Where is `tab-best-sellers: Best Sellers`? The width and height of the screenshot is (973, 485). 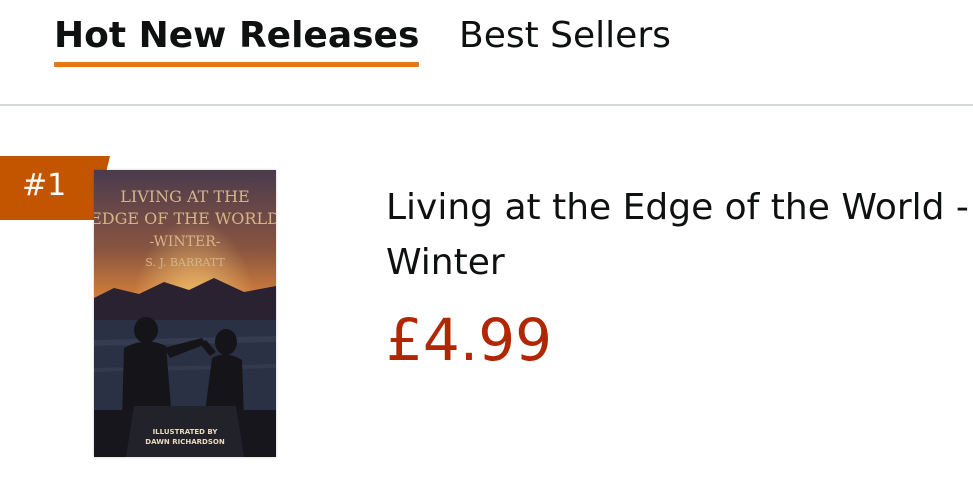
tab-best-sellers: Best Sellers is located at coordinates (565, 36).